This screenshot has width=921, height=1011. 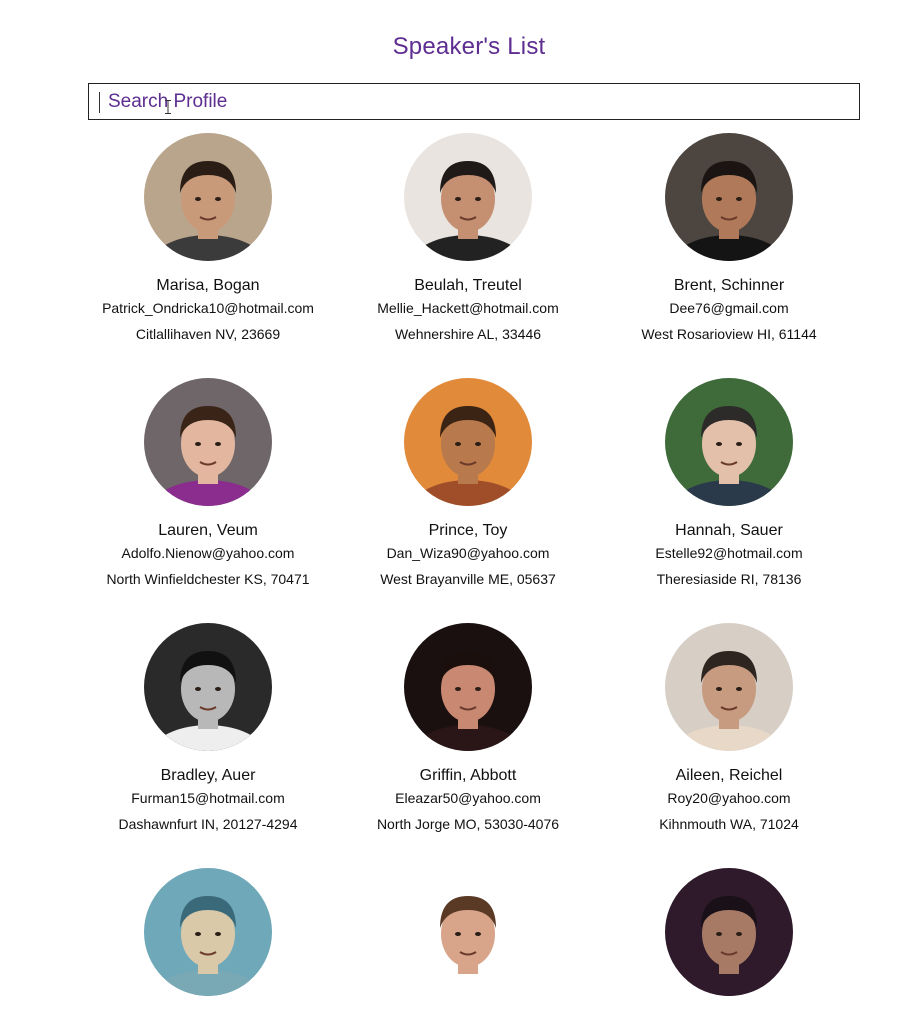 I want to click on speaker-name: Lauren, Veum, so click(x=208, y=530).